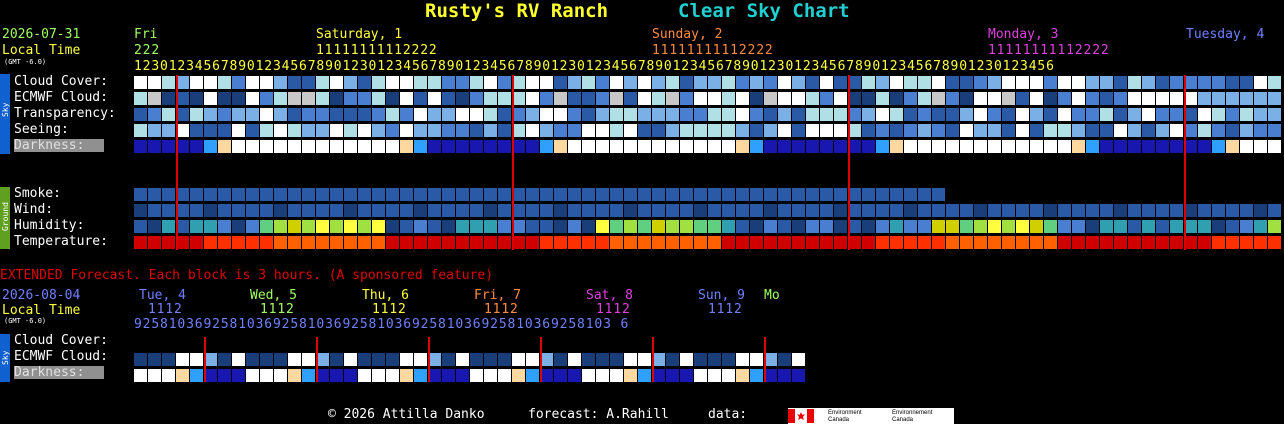 The width and height of the screenshot is (1284, 424). I want to click on footer-forecast: forecast: A.Rahill, so click(598, 414).